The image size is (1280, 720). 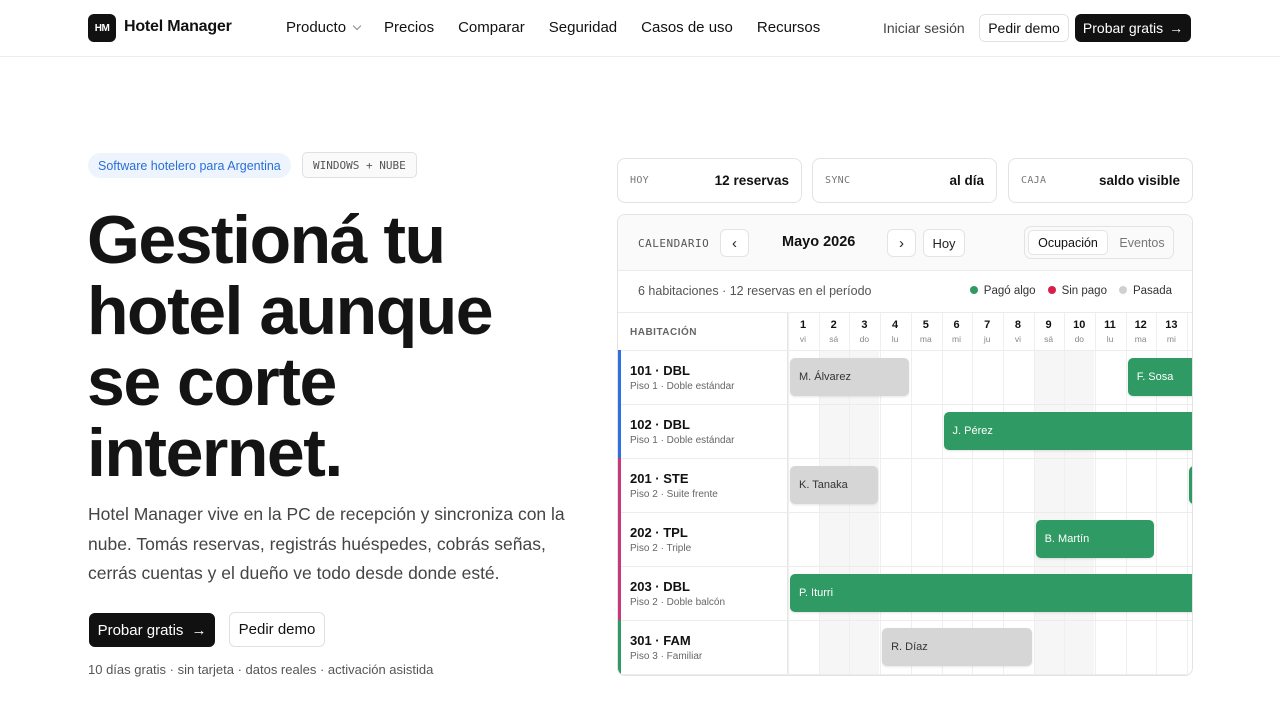 I want to click on reservation-bar: F. Sosa, so click(x=1159, y=377).